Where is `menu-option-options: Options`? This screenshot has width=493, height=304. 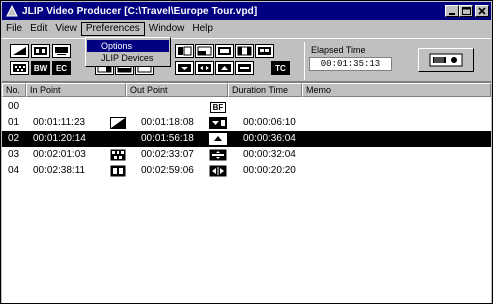
menu-option-options: Options is located at coordinates (128, 46).